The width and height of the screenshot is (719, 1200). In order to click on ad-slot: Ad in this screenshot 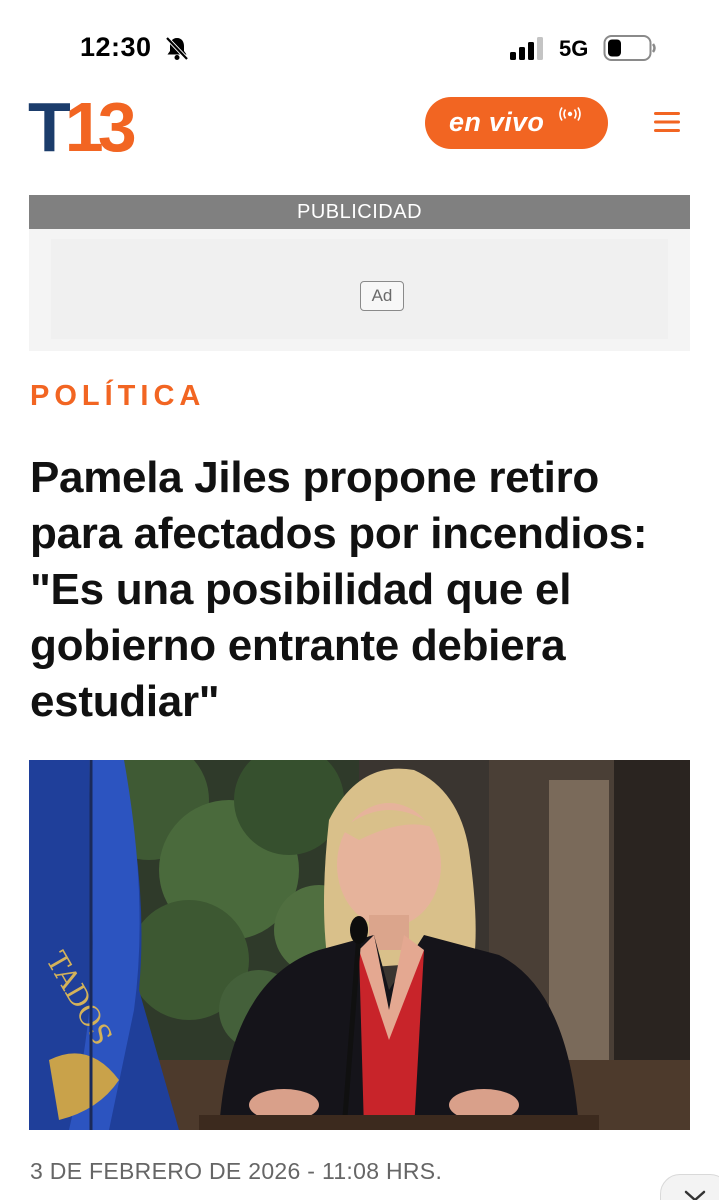, I will do `click(359, 290)`.